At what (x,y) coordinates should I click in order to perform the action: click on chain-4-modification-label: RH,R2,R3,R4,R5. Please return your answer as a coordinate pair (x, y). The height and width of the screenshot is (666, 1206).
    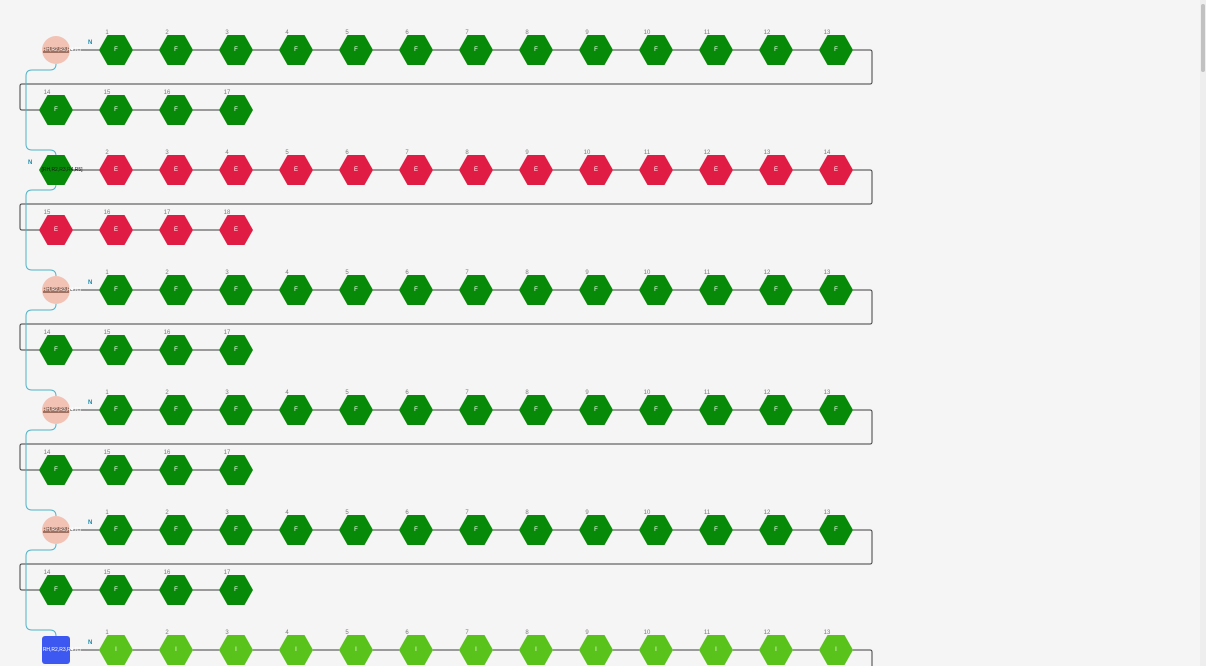
    Looking at the image, I should click on (62, 530).